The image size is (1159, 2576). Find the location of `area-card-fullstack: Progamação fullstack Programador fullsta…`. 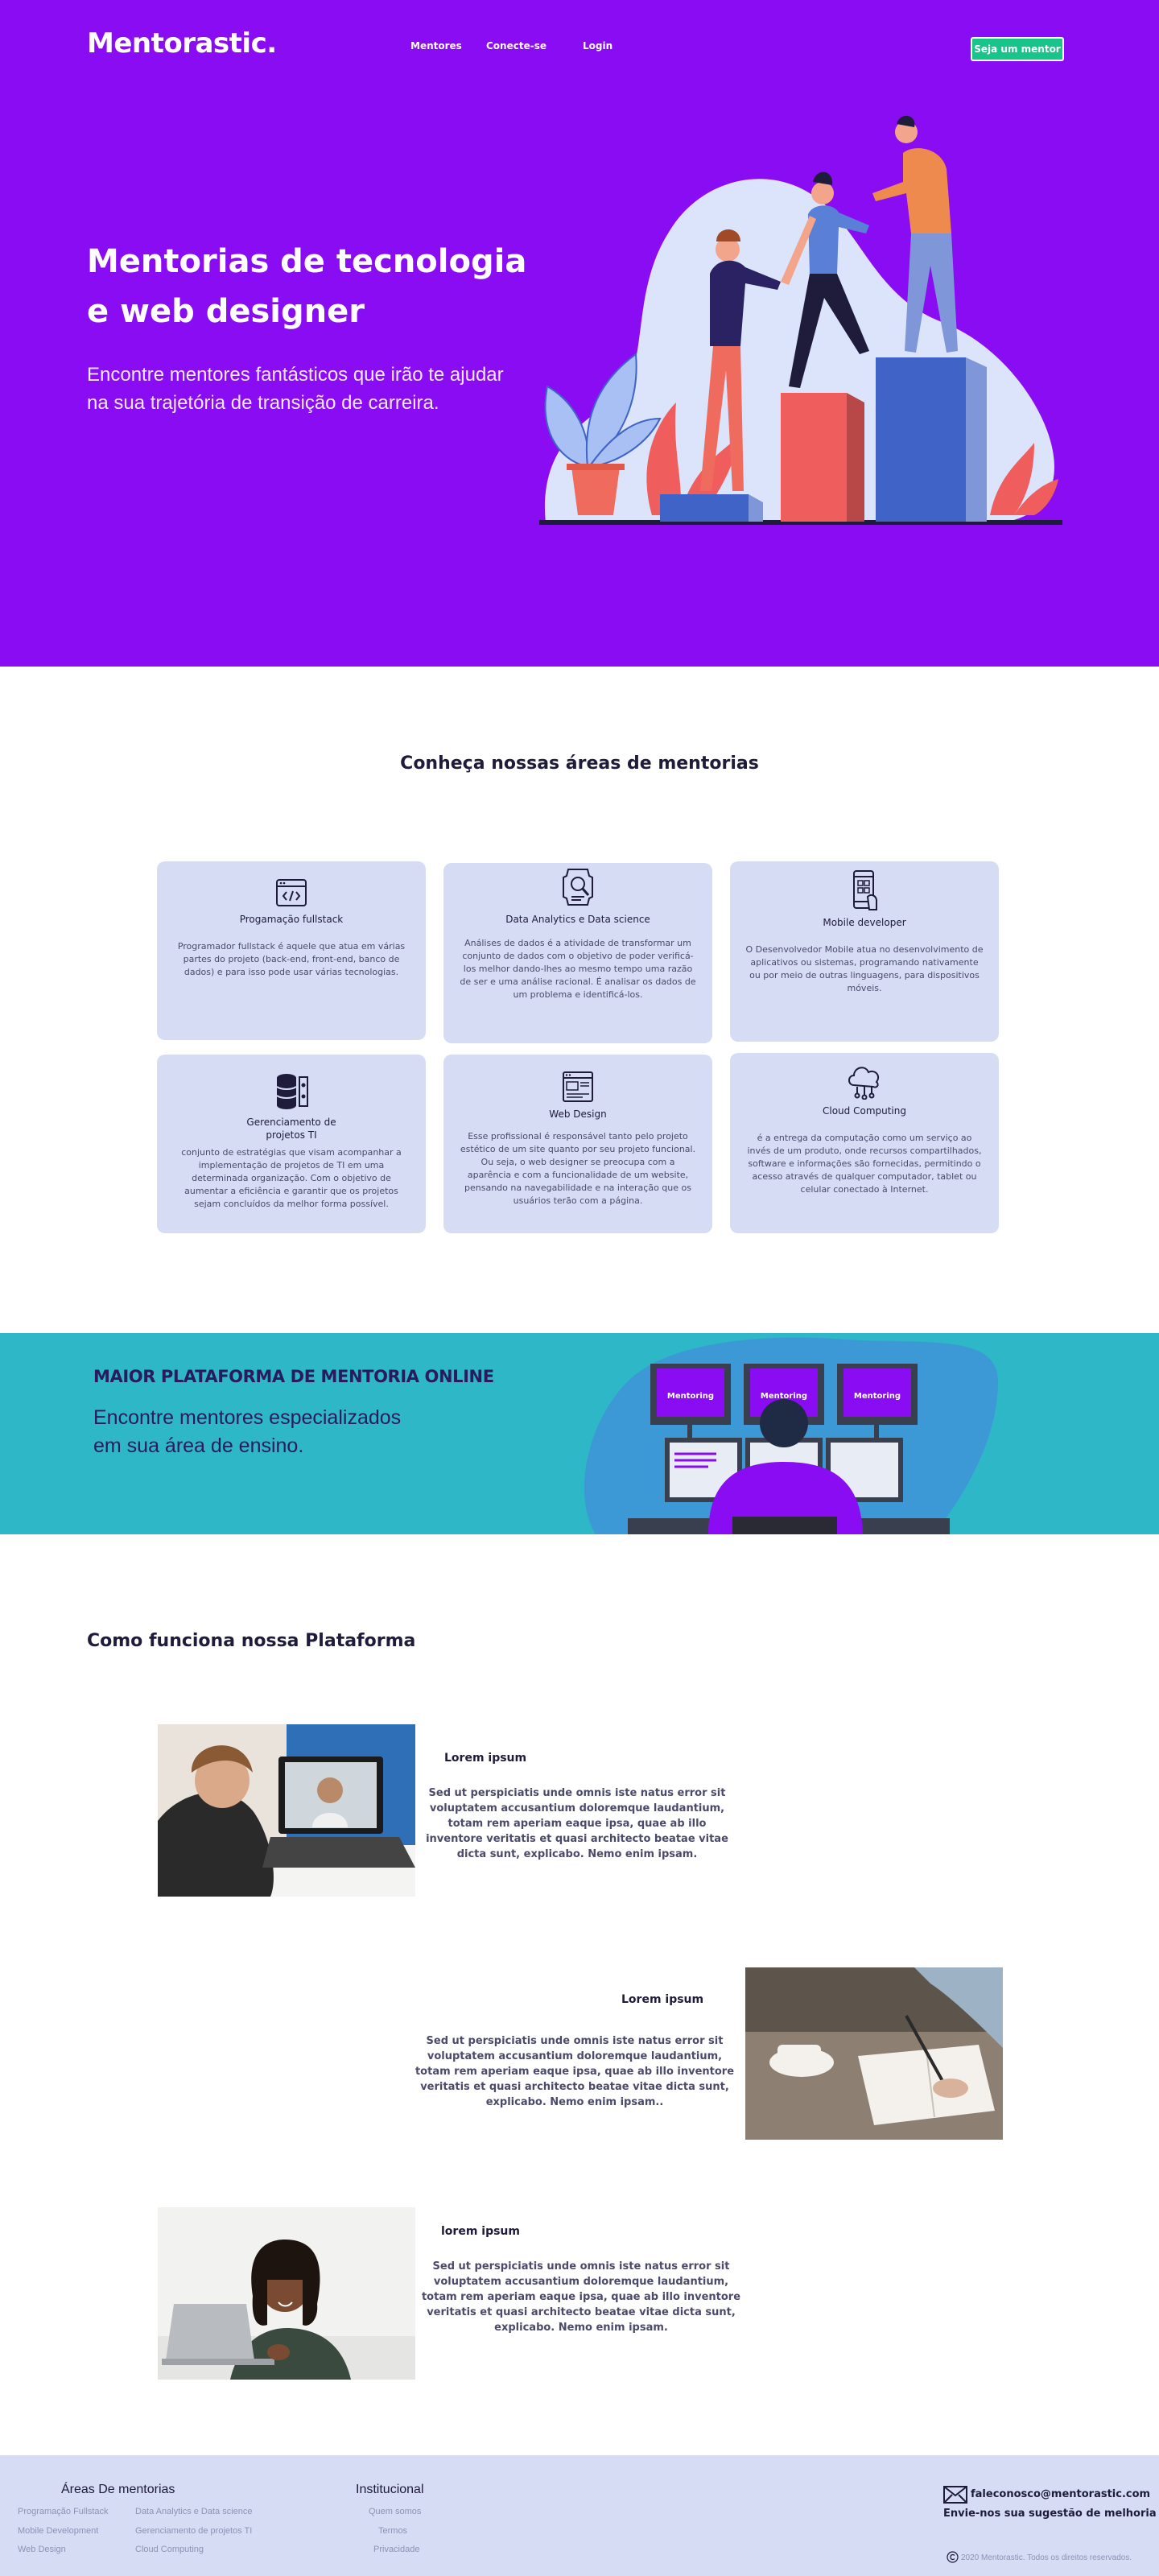

area-card-fullstack: Progamação fullstack Programador fullsta… is located at coordinates (291, 950).